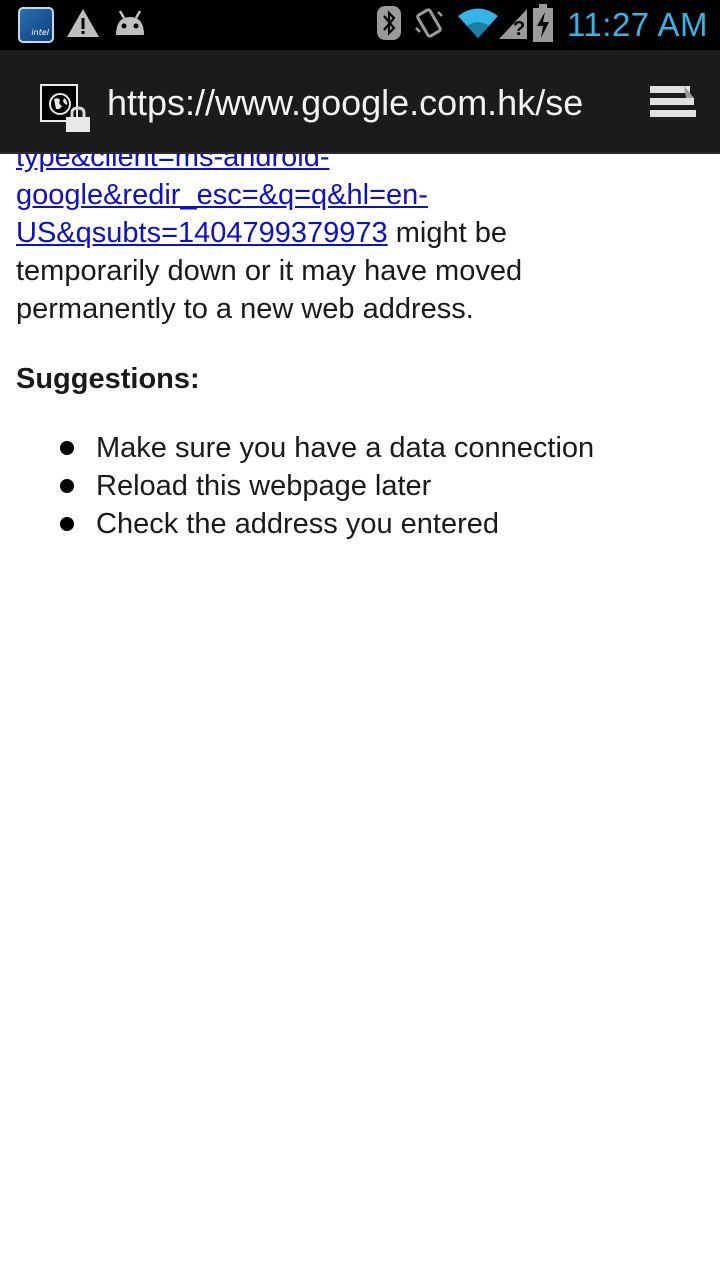  I want to click on suggestion-text: Reload this webpage later, so click(264, 486).